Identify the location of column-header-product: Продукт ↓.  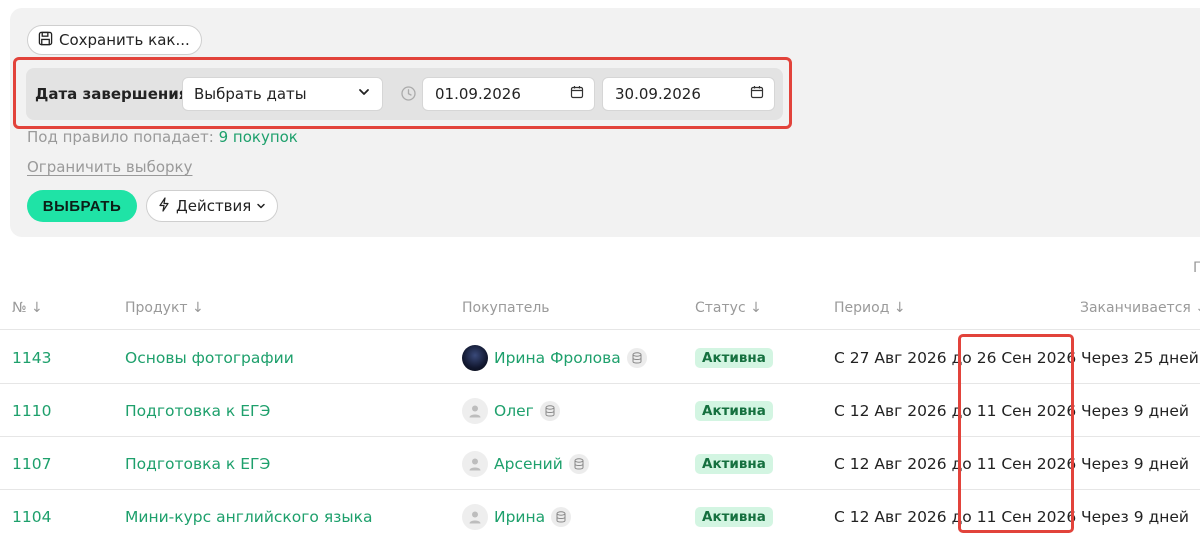
(164, 308).